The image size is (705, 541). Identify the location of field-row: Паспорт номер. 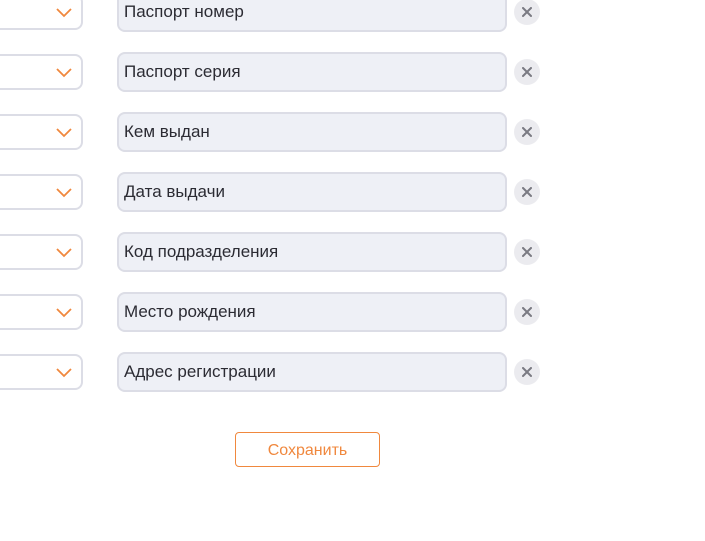
(352, 16).